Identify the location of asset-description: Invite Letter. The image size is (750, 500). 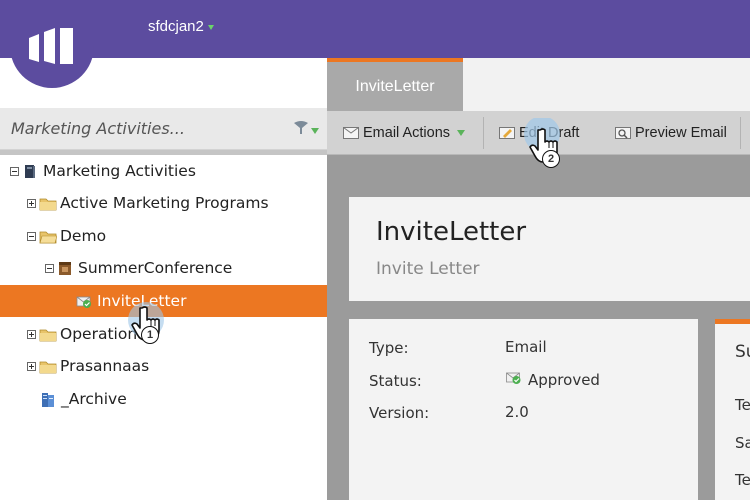
(428, 269).